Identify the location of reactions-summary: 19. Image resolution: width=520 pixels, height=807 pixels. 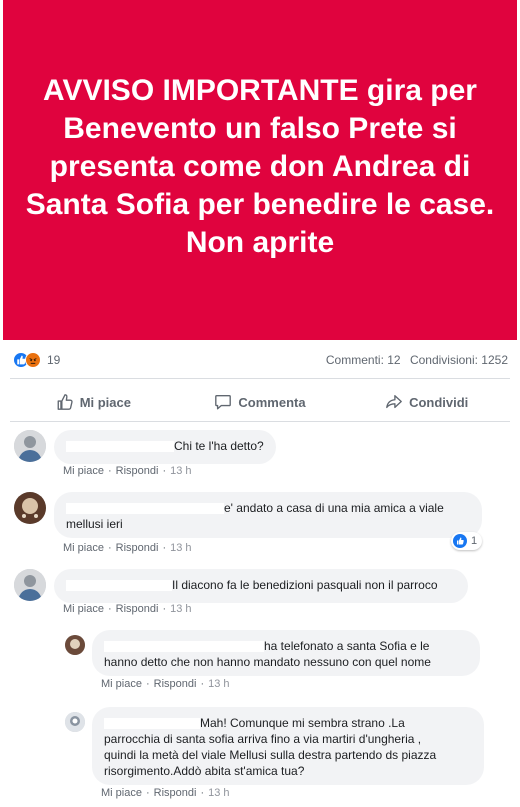
(36, 360).